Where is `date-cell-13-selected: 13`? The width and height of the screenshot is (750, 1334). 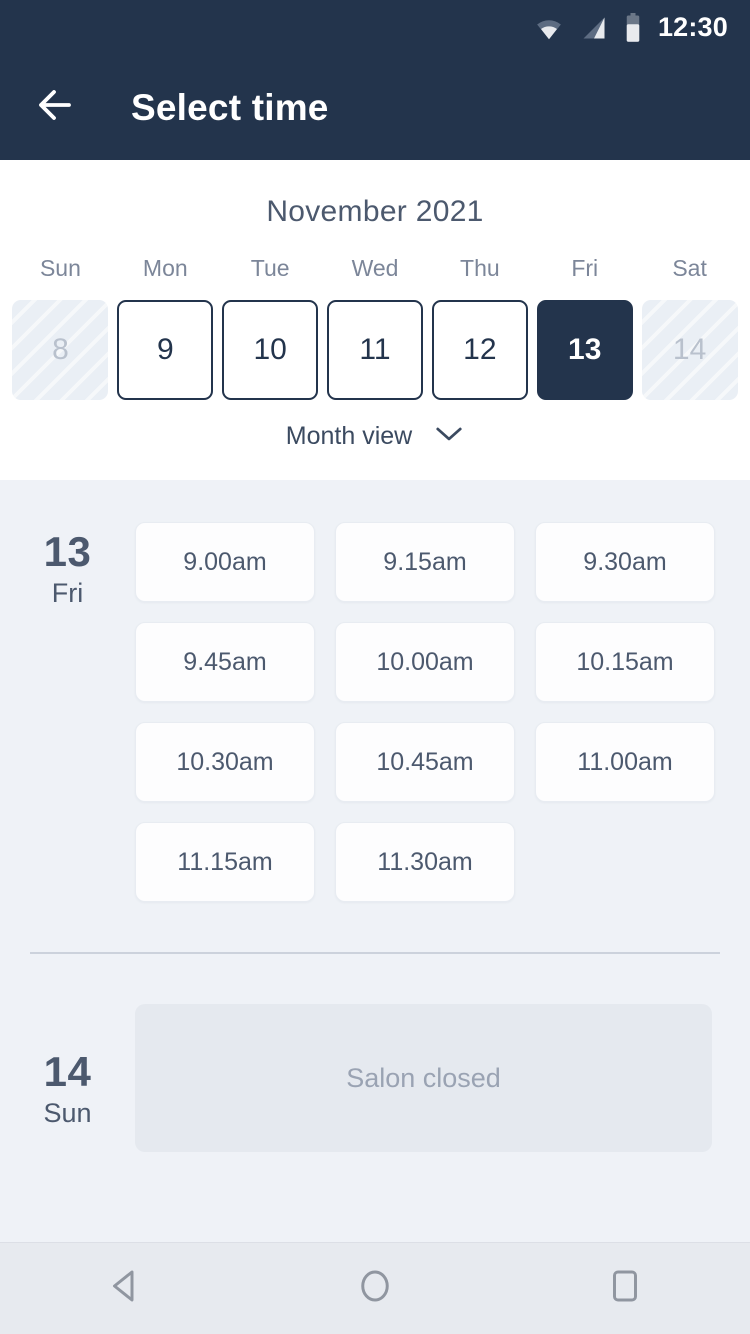 date-cell-13-selected: 13 is located at coordinates (584, 350).